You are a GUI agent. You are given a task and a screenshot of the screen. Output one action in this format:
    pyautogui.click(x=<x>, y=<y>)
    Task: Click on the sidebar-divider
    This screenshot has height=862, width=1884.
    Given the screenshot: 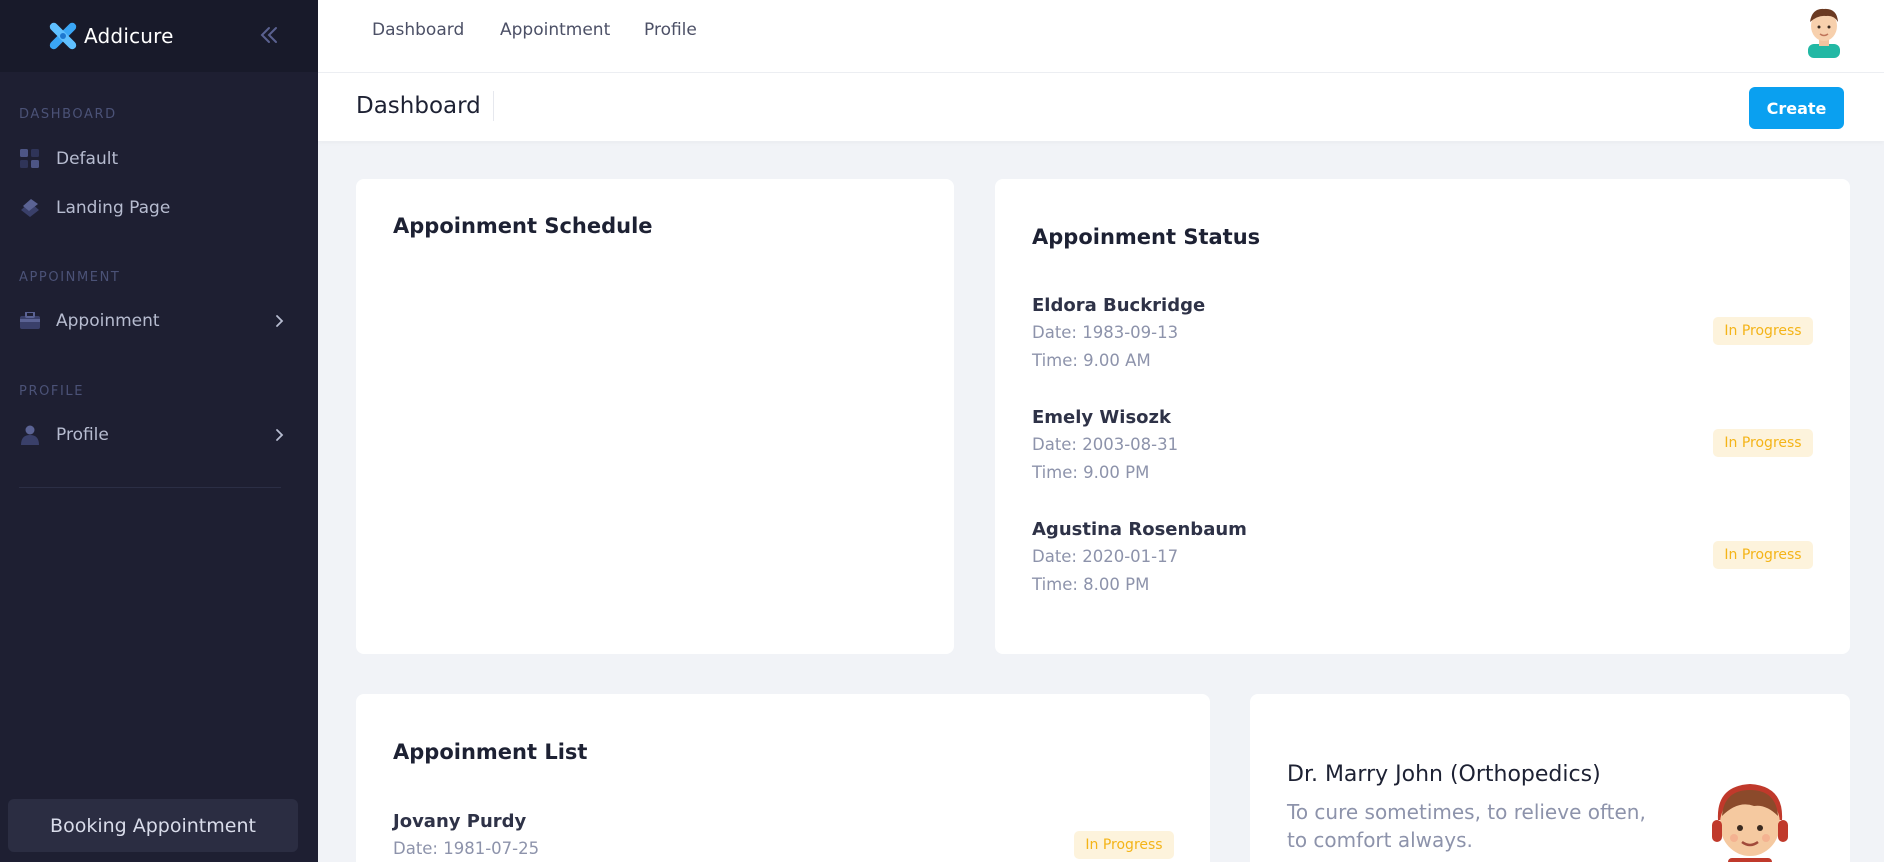 What is the action you would take?
    pyautogui.click(x=150, y=487)
    